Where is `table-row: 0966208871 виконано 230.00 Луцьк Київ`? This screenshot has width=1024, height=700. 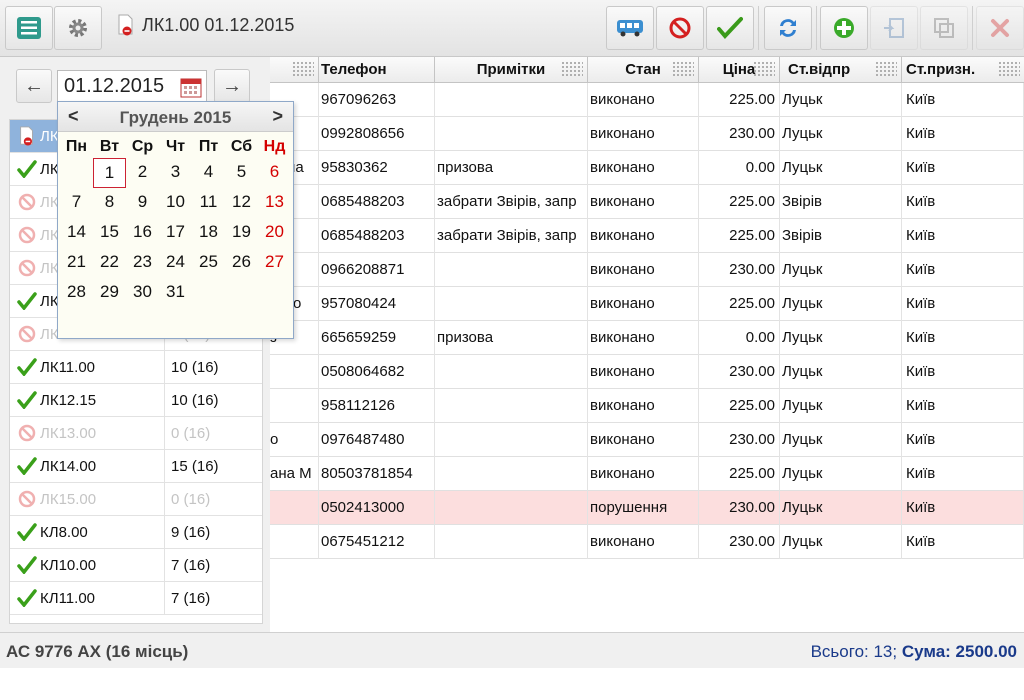
table-row: 0966208871 виконано 230.00 Луцьк Київ is located at coordinates (647, 270).